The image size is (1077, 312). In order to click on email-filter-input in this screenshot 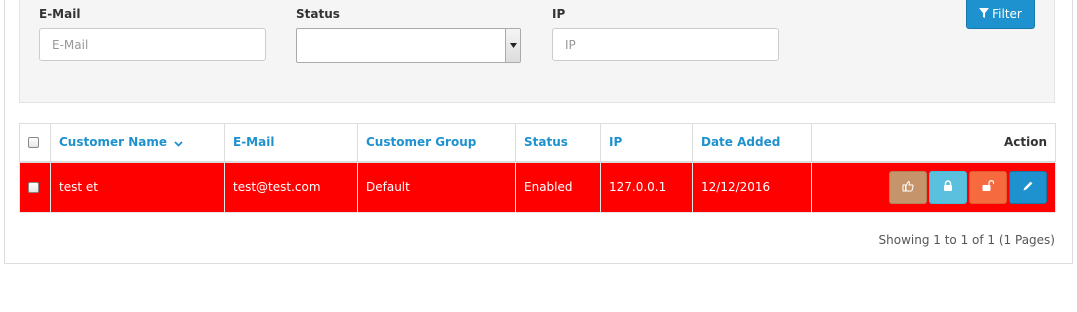, I will do `click(152, 44)`.